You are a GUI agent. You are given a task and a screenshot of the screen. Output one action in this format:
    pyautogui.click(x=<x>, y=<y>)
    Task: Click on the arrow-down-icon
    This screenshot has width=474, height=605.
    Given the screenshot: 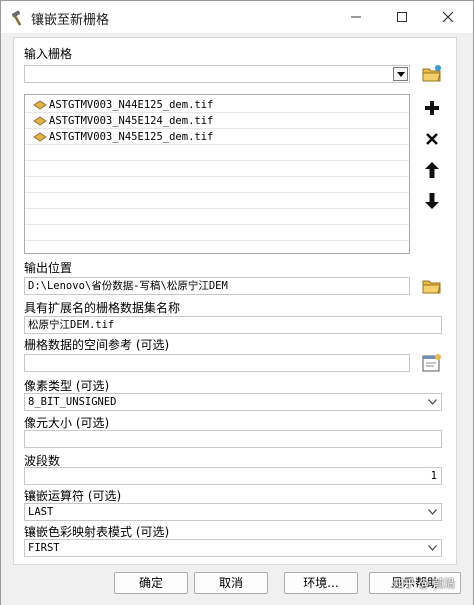 What is the action you would take?
    pyautogui.click(x=432, y=201)
    